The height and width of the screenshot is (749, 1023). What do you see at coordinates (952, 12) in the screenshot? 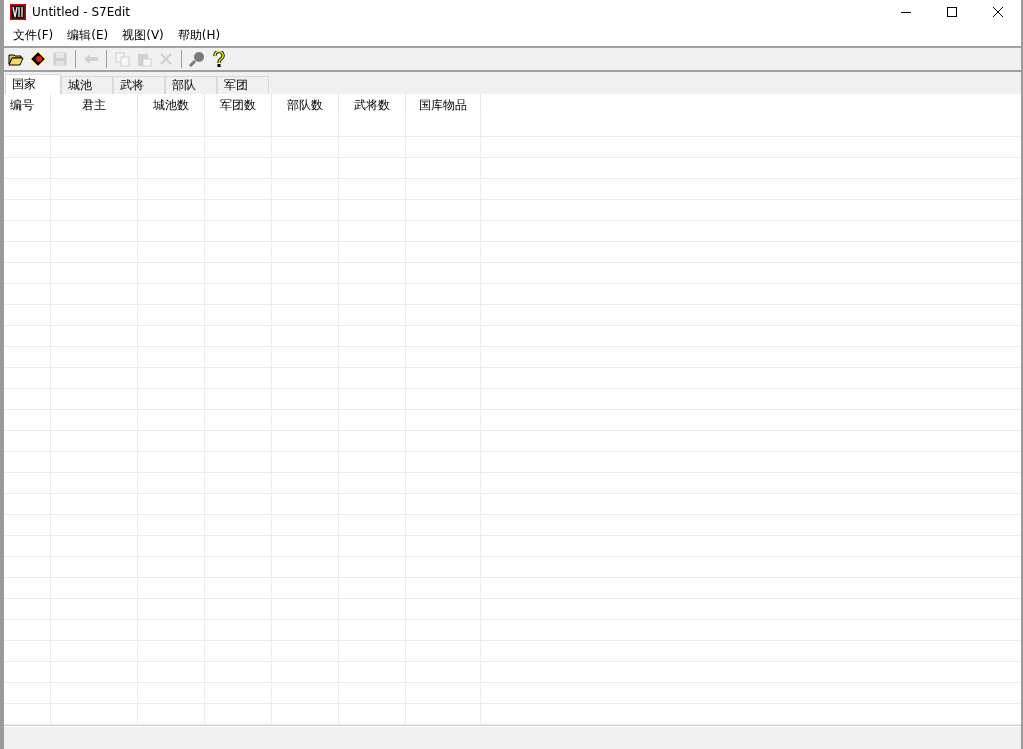
I see `maximize-icon` at bounding box center [952, 12].